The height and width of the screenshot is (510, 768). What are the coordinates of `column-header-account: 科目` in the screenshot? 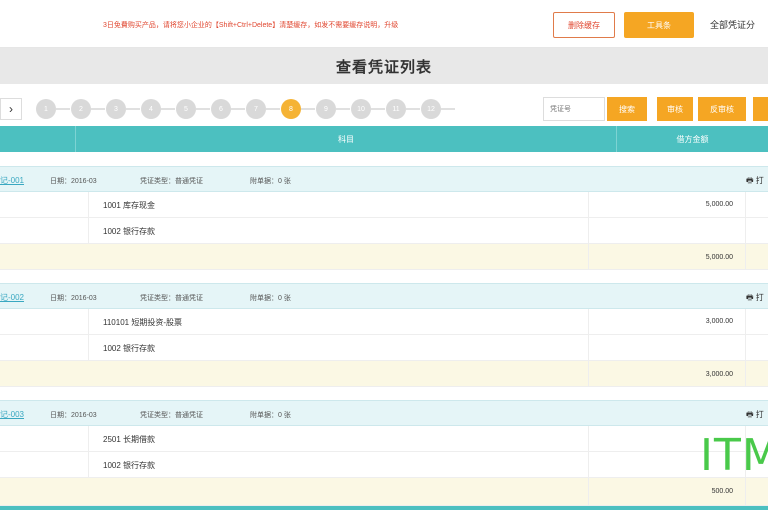 It's located at (346, 139).